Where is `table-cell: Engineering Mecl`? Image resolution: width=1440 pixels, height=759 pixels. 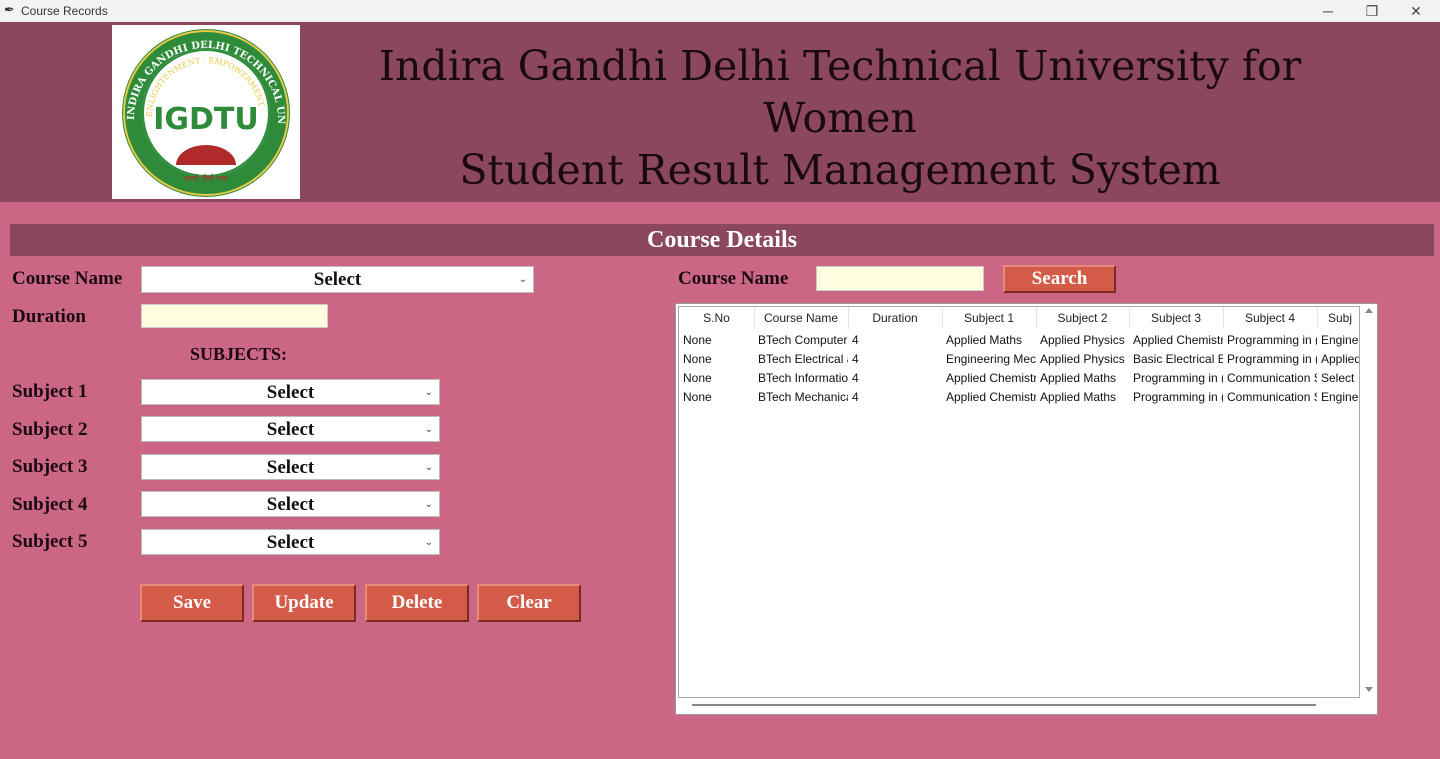 table-cell: Engineering Mecl is located at coordinates (991, 359).